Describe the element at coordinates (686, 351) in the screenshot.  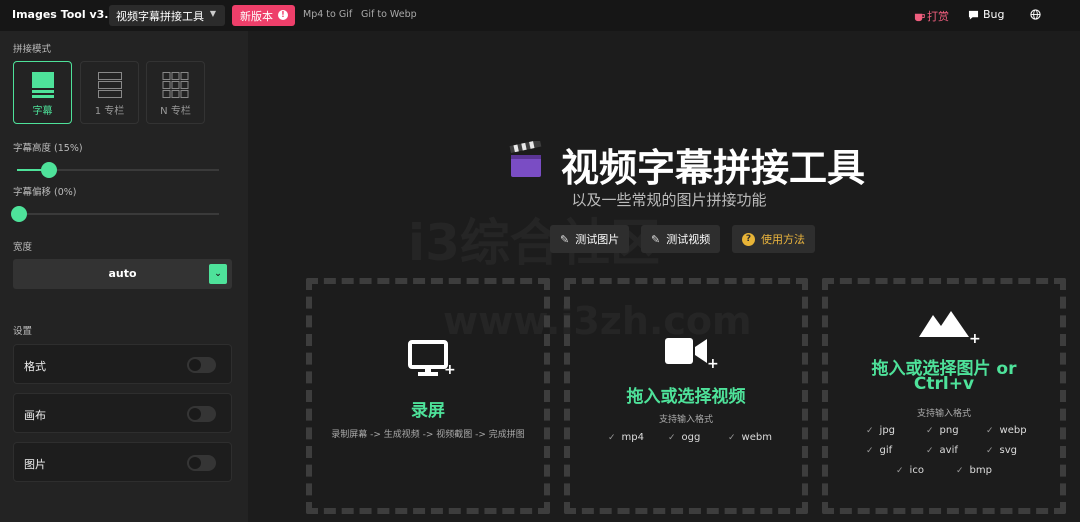
I see `video-camera-icon` at that location.